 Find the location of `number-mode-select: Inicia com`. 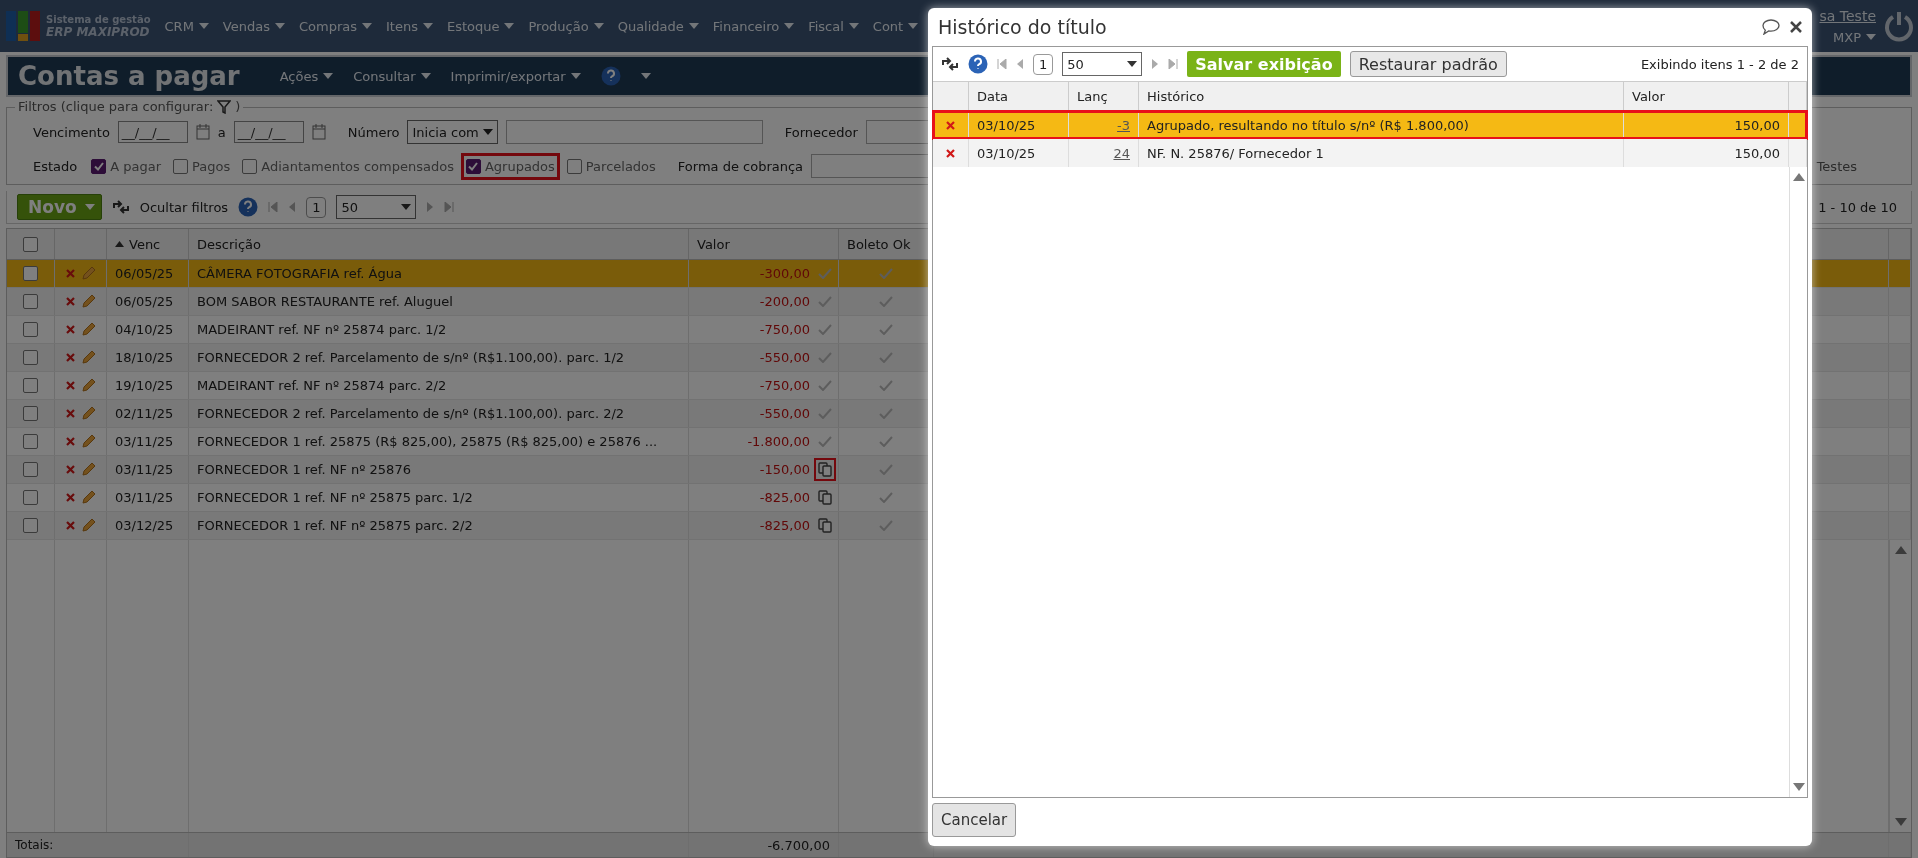

number-mode-select: Inicia com is located at coordinates (452, 132).